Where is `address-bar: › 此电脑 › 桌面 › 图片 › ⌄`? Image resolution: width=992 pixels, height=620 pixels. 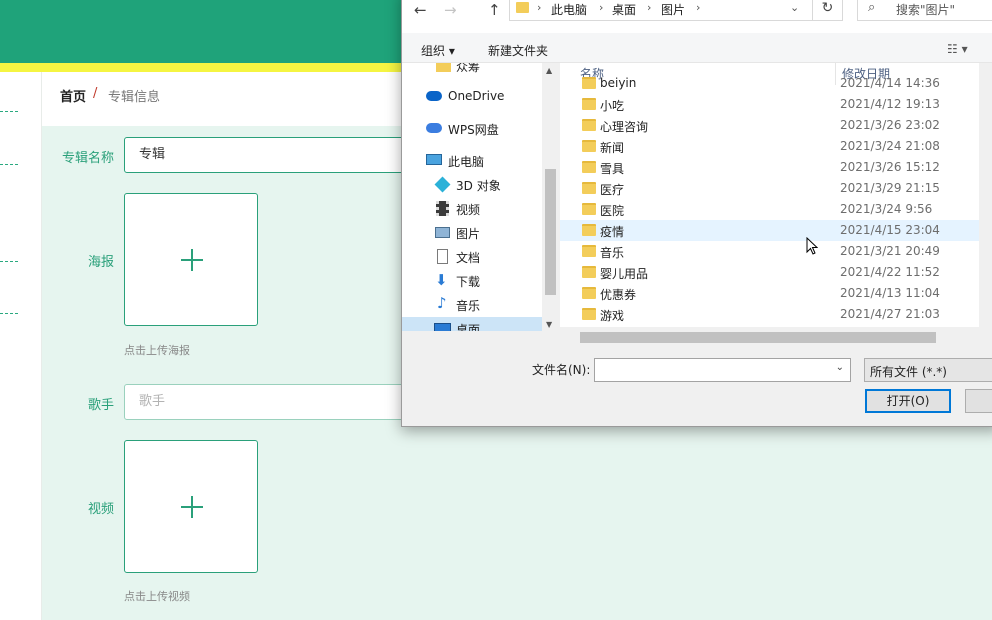 address-bar: › 此电脑 › 桌面 › 图片 › ⌄ is located at coordinates (671, 10).